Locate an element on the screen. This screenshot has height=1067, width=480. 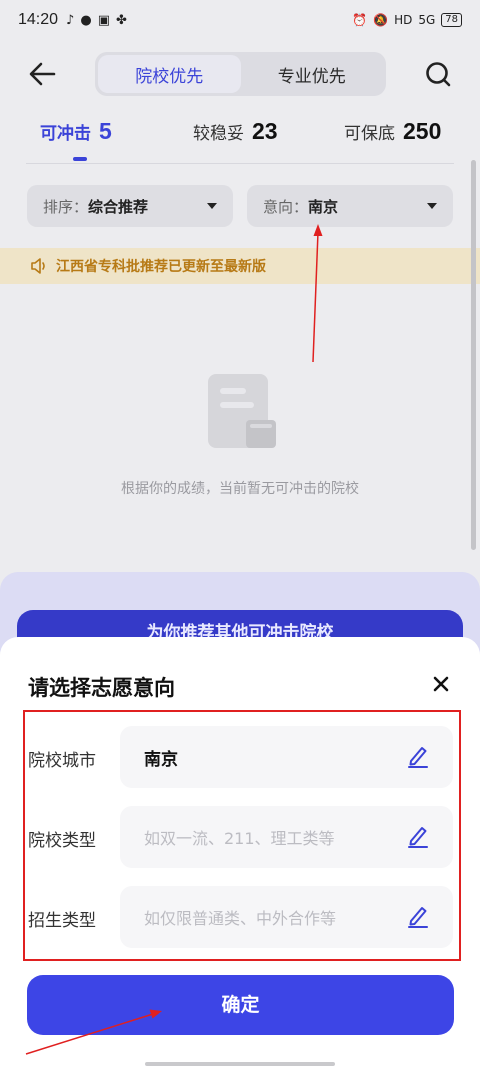
mute-icon: 🔕 is located at coordinates (381, 20).